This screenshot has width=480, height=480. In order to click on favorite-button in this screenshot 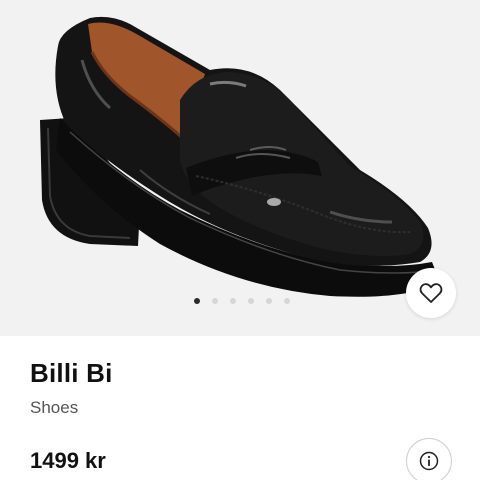, I will do `click(431, 293)`.